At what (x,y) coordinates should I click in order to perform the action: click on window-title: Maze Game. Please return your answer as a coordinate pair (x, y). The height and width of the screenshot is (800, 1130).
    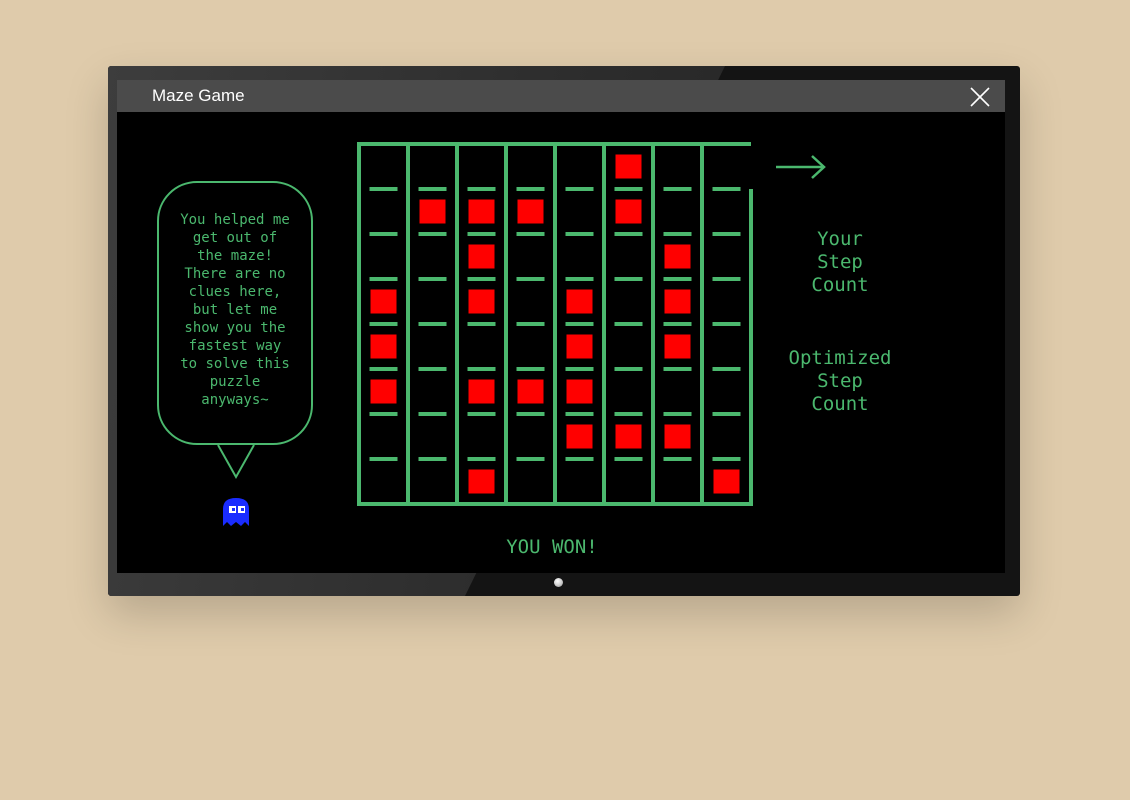
    Looking at the image, I should click on (198, 95).